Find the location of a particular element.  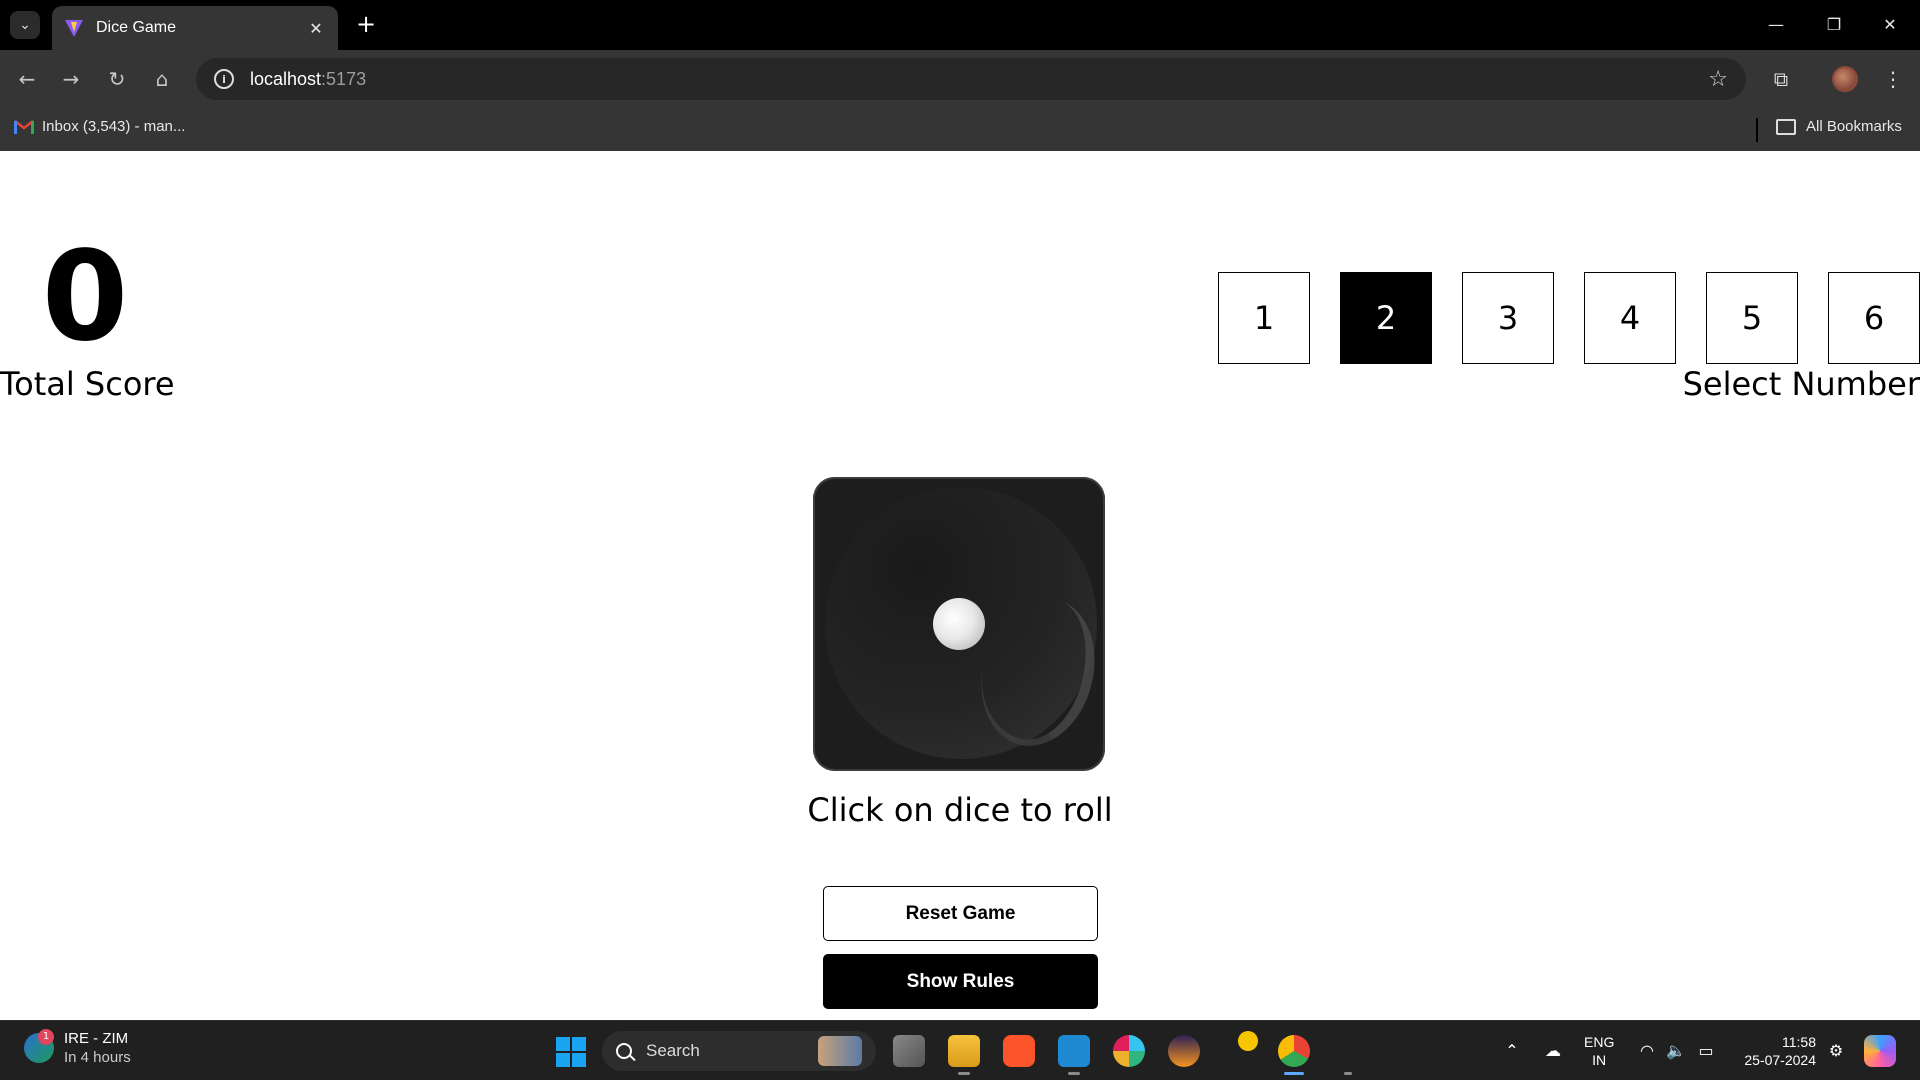

bookmarks-bar: Inbox (3,543) - man... All Bookmarks is located at coordinates (960, 129).